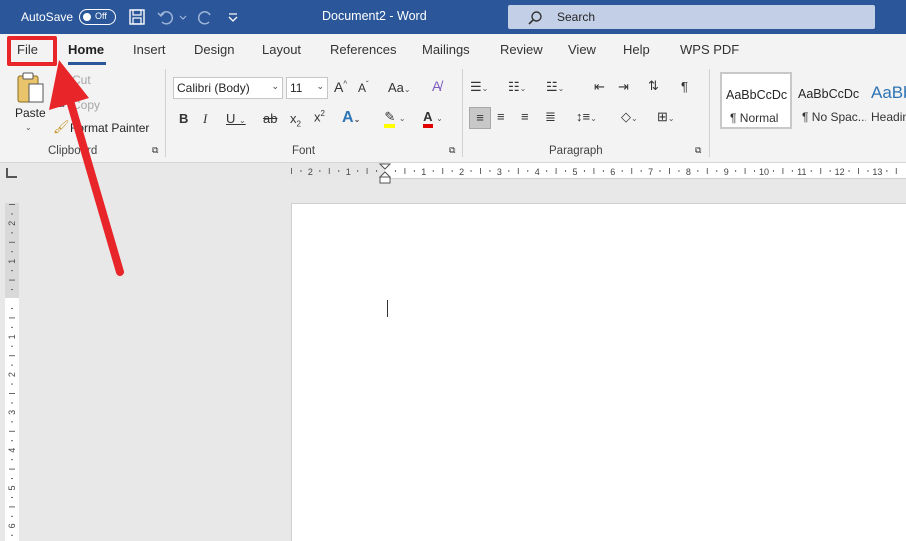  I want to click on font-launcher-icon: ⧉, so click(452, 150).